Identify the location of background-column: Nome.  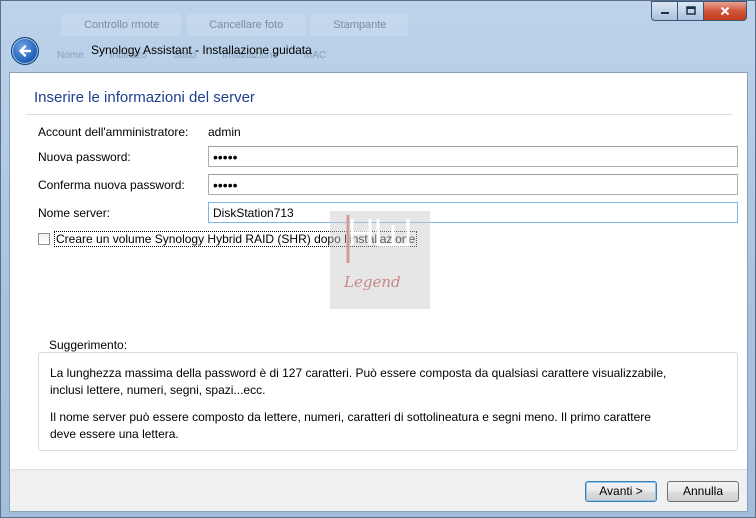
(70, 55).